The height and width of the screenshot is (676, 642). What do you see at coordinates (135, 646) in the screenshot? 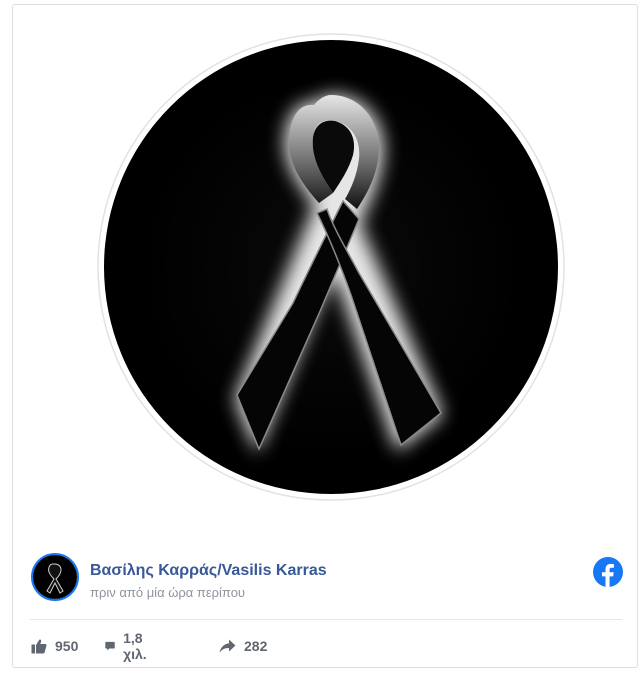
I see `comments-count: 1,8 χιλ.` at bounding box center [135, 646].